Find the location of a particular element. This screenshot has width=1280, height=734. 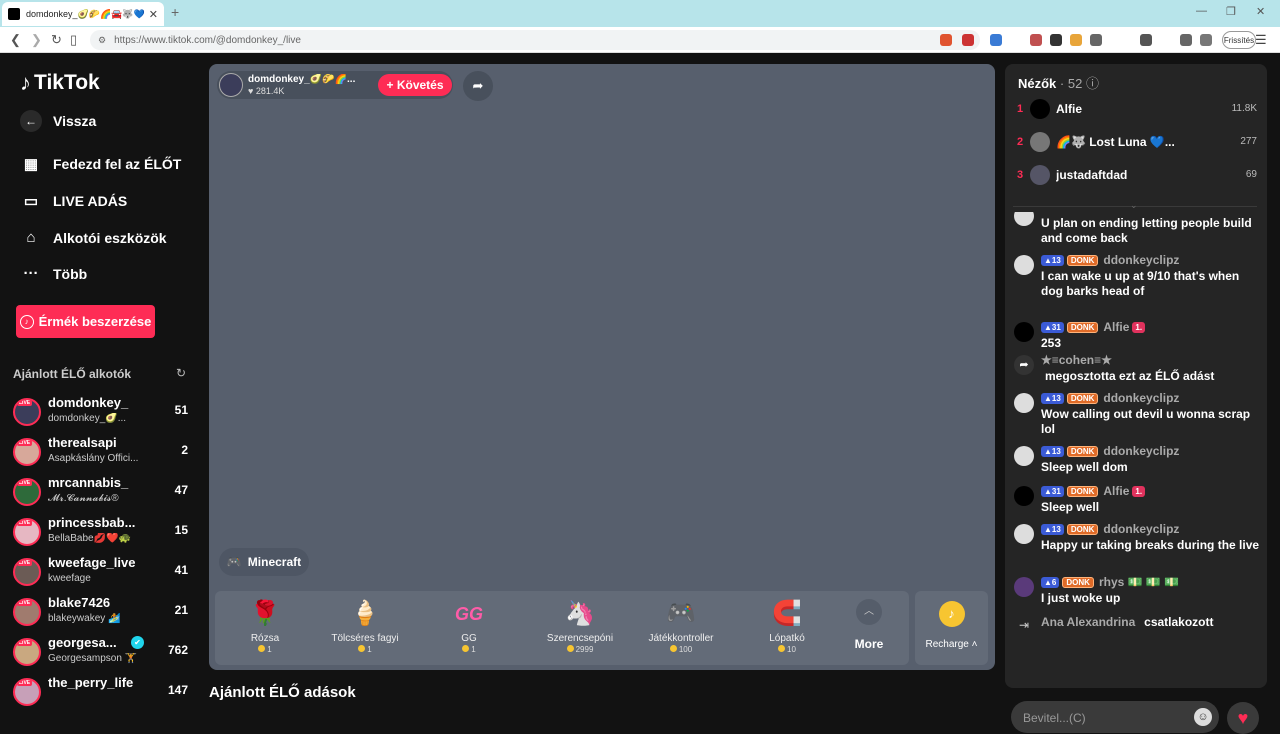

refresh-icon: ↻ is located at coordinates (181, 373).